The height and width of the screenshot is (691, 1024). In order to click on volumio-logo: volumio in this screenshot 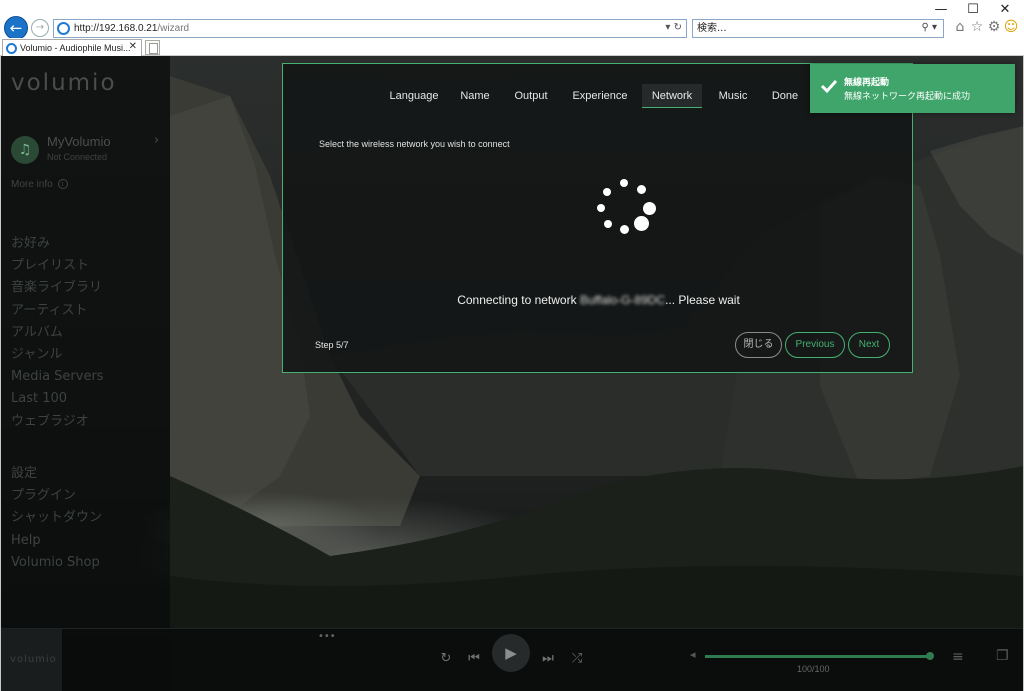, I will do `click(64, 83)`.